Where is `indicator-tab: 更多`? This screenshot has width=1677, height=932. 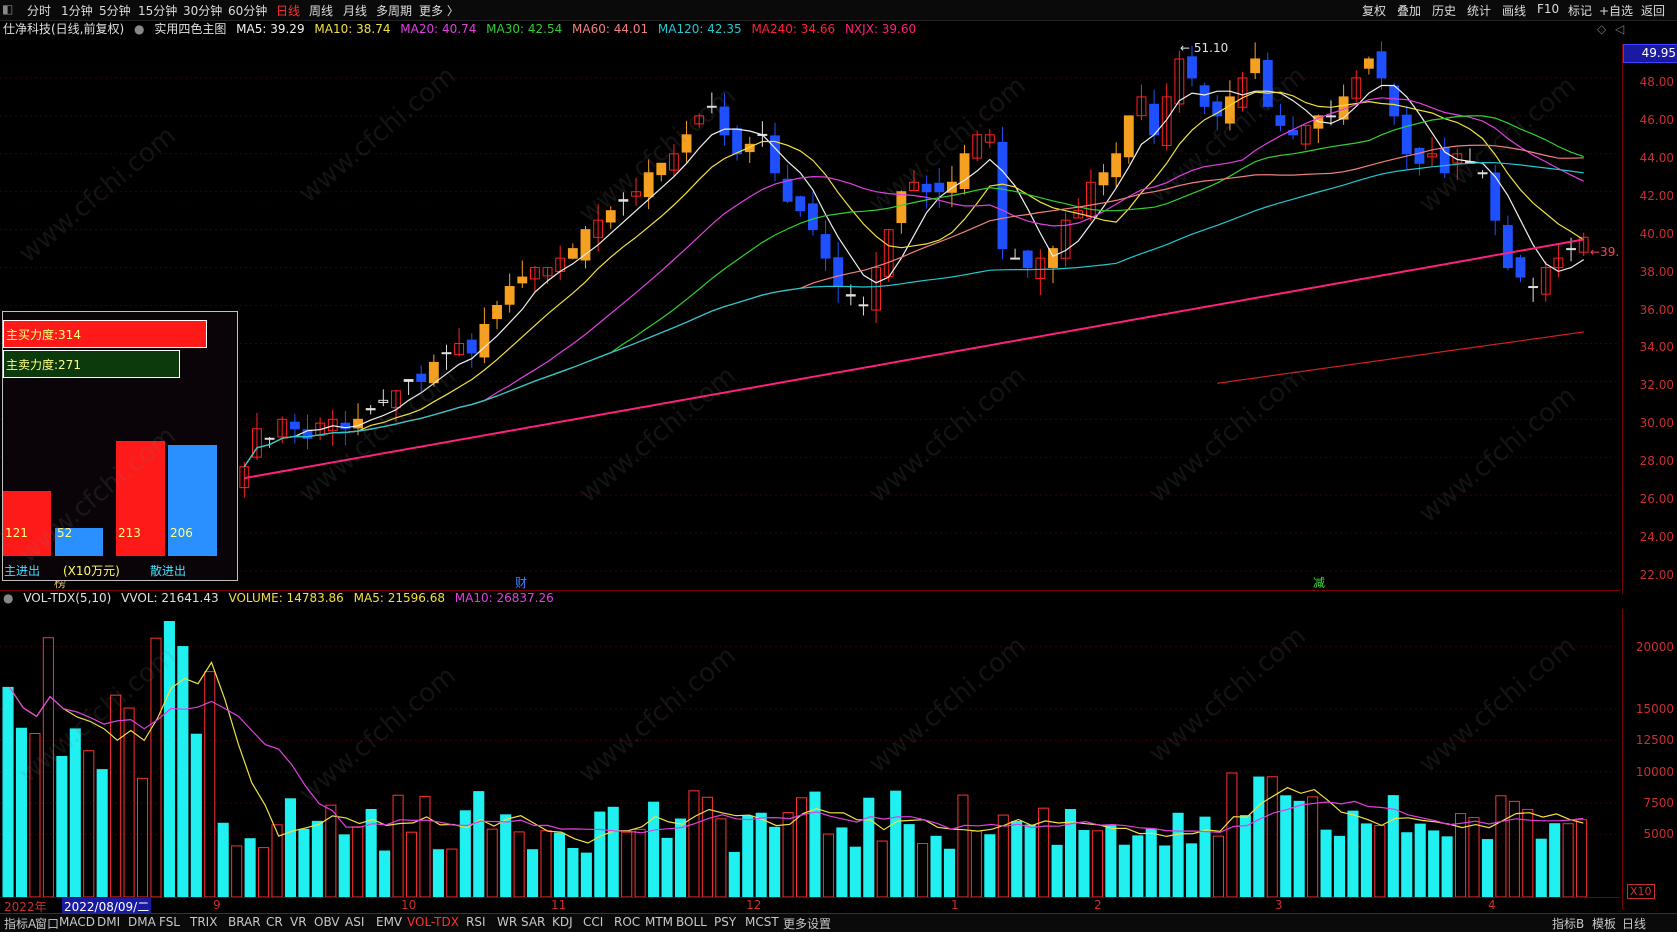 indicator-tab: 更多 is located at coordinates (795, 923).